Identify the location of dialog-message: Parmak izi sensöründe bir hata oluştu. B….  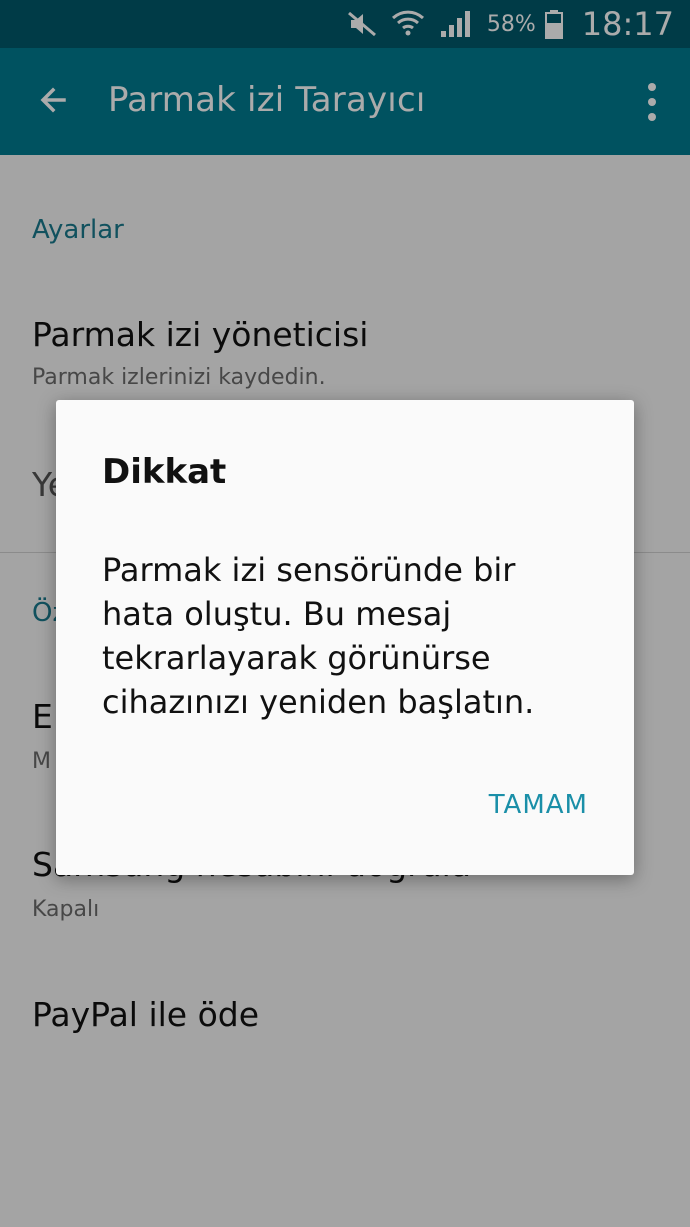
(318, 636).